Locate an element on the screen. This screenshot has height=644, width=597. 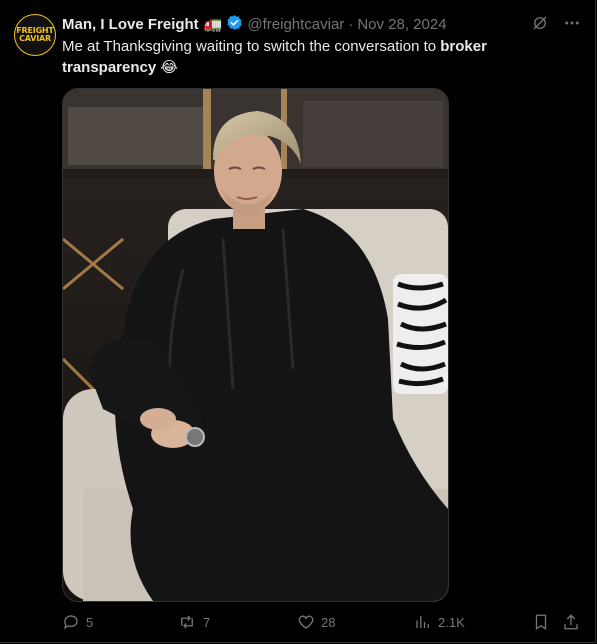
header-actions is located at coordinates (556, 25).